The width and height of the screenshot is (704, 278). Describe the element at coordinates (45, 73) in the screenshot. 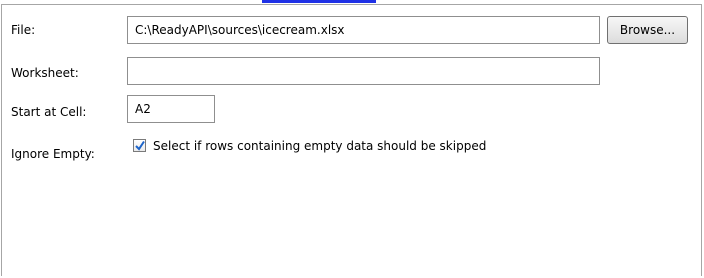

I see `worksheet-label: Worksheet:` at that location.